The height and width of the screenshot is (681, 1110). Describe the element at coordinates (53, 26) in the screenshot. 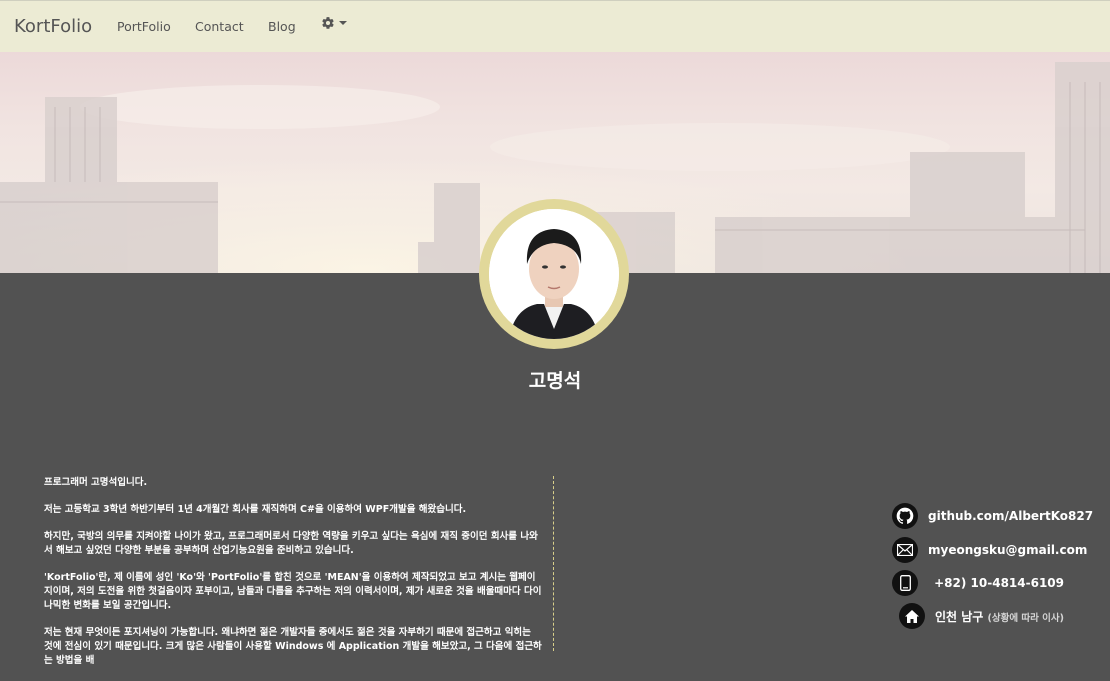

I see `brand-logo: KortFolio` at that location.